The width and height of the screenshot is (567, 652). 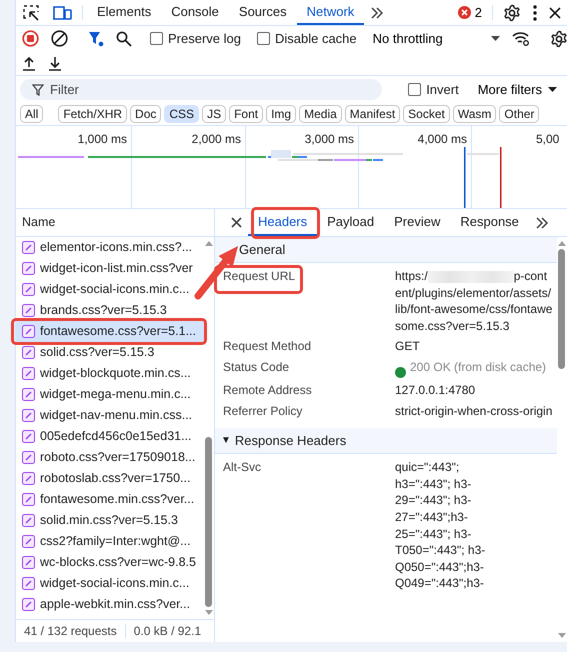 I want to click on column-header: Name, so click(x=39, y=222).